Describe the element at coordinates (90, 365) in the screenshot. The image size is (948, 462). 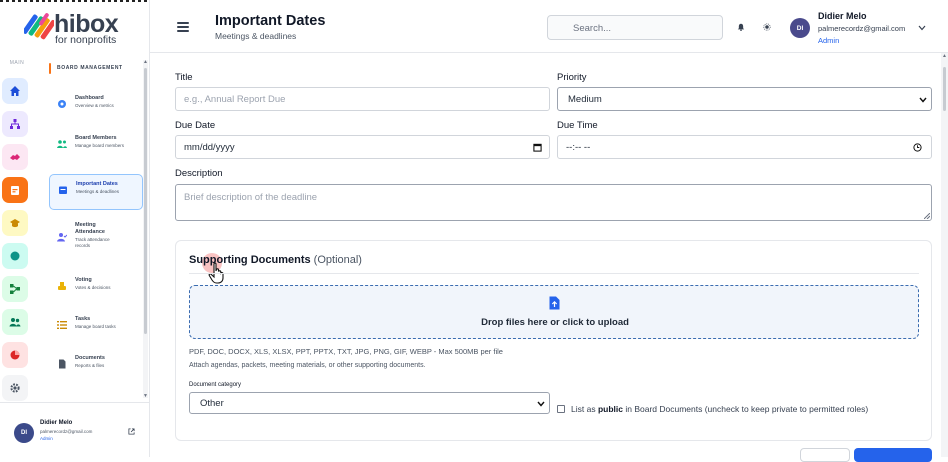
I see `sidebar-item-subtitle: Reports & files` at that location.